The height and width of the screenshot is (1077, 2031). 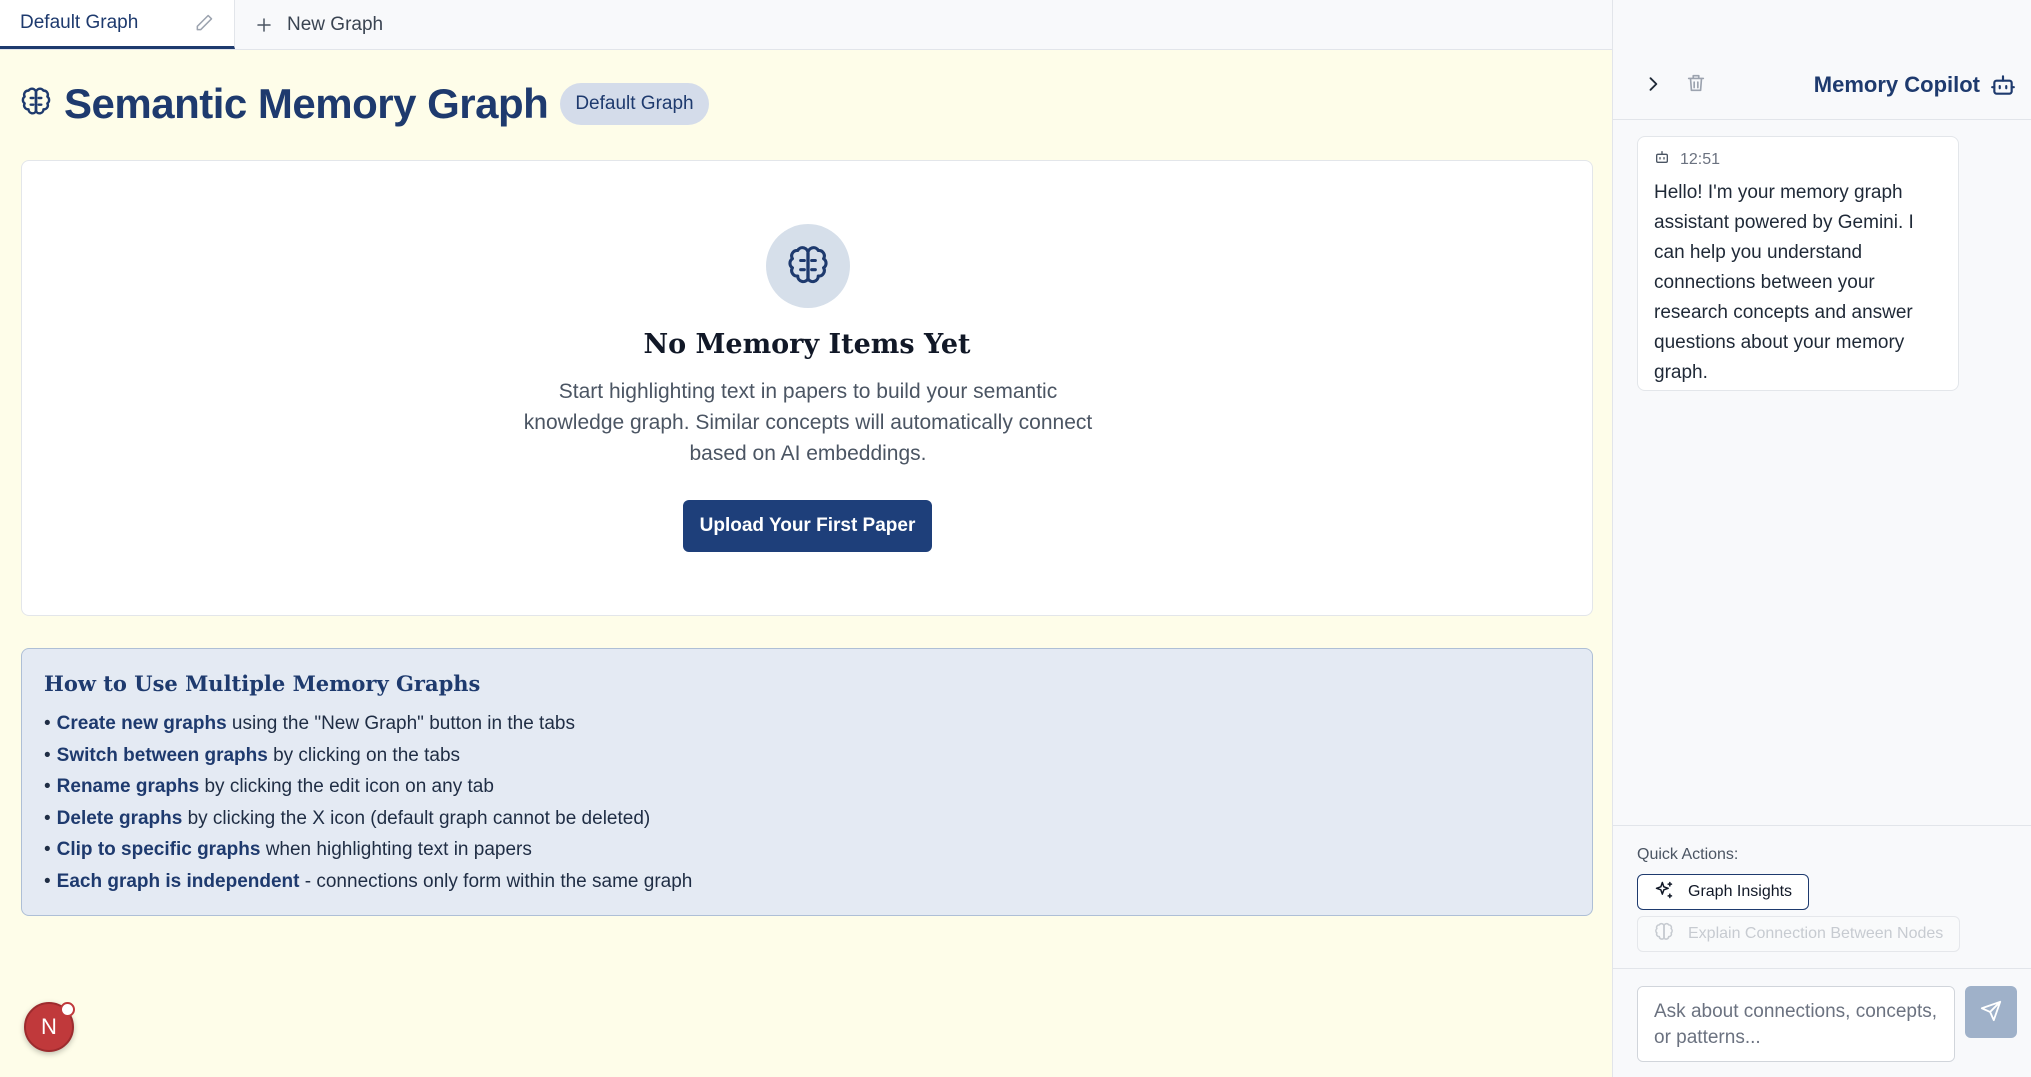 What do you see at coordinates (807, 344) in the screenshot?
I see `empty-state-title: No Memory Items Yet` at bounding box center [807, 344].